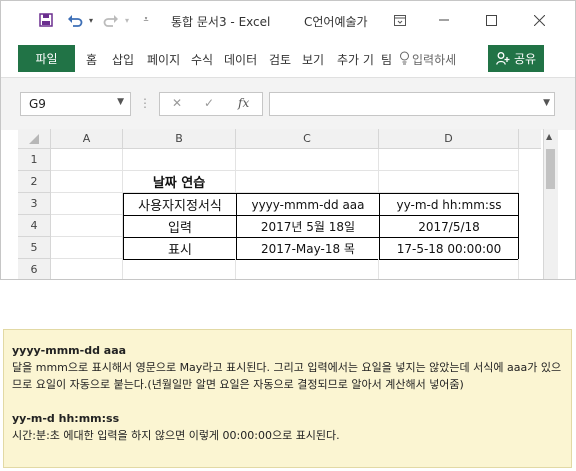  Describe the element at coordinates (69, 350) in the screenshot. I see `note-heading-1: yyyy-mmm-dd aaa` at that location.